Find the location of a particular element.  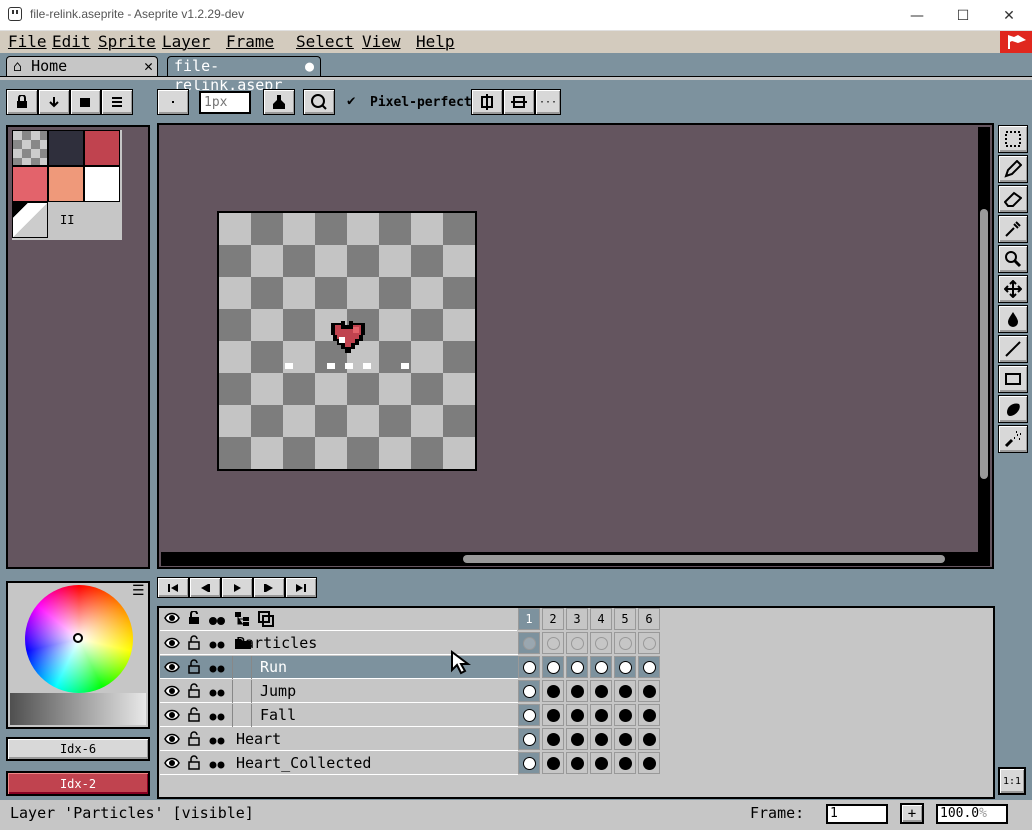

foreground-color-button: Idx-6 is located at coordinates (78, 749).